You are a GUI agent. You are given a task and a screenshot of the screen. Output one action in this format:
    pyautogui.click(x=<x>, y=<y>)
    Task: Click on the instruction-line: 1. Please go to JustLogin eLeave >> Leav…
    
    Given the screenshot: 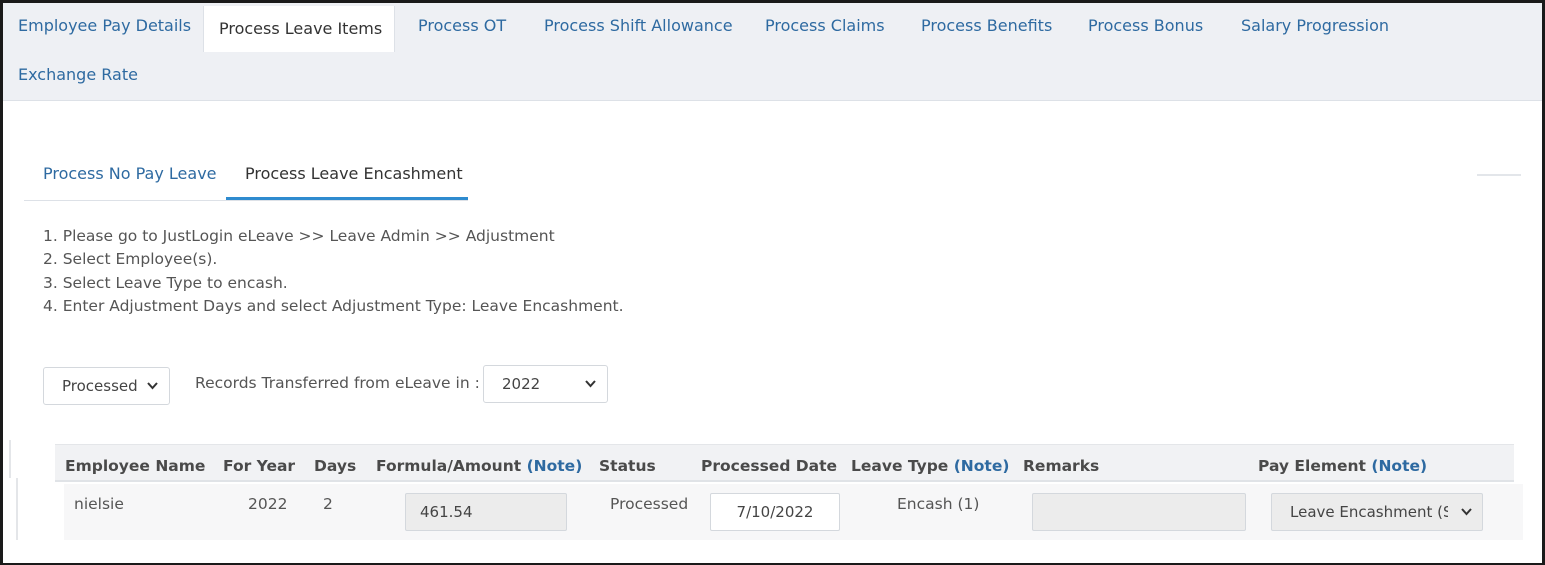 What is the action you would take?
    pyautogui.click(x=299, y=236)
    